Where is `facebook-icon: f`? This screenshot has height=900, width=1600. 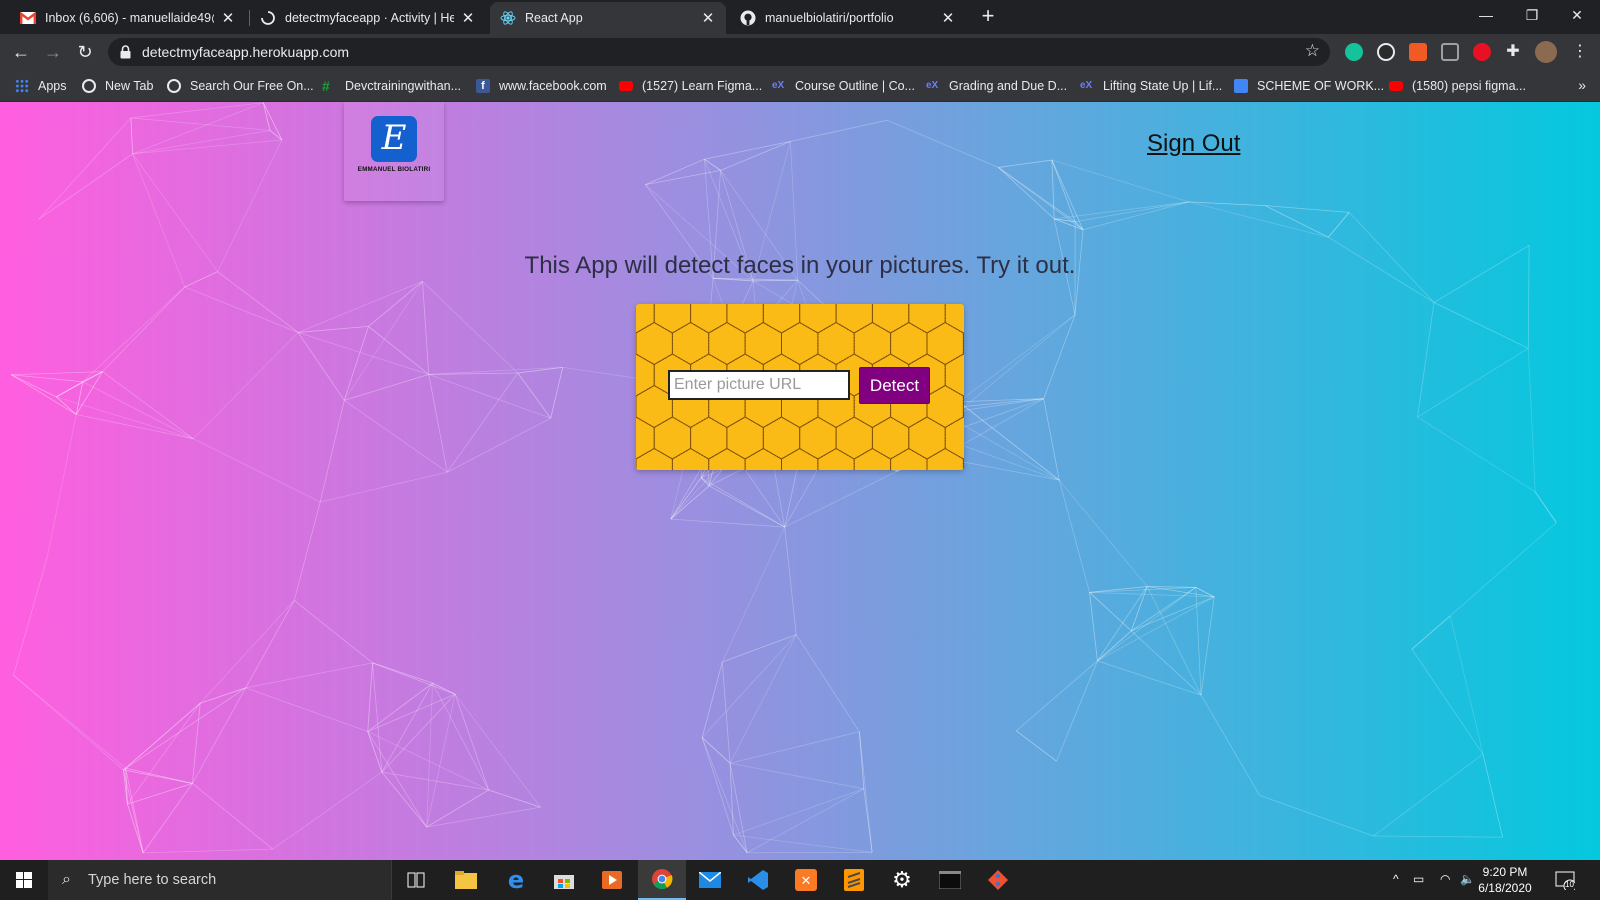 facebook-icon: f is located at coordinates (483, 86).